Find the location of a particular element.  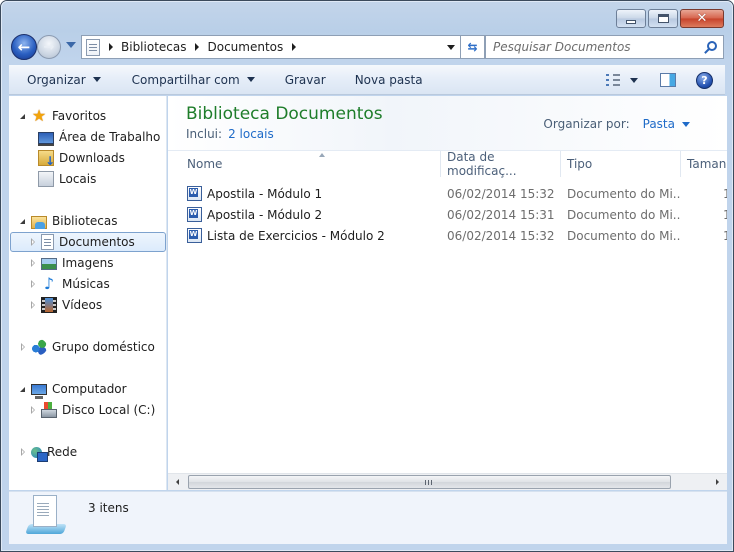

tree-label: Downloads is located at coordinates (92, 158).